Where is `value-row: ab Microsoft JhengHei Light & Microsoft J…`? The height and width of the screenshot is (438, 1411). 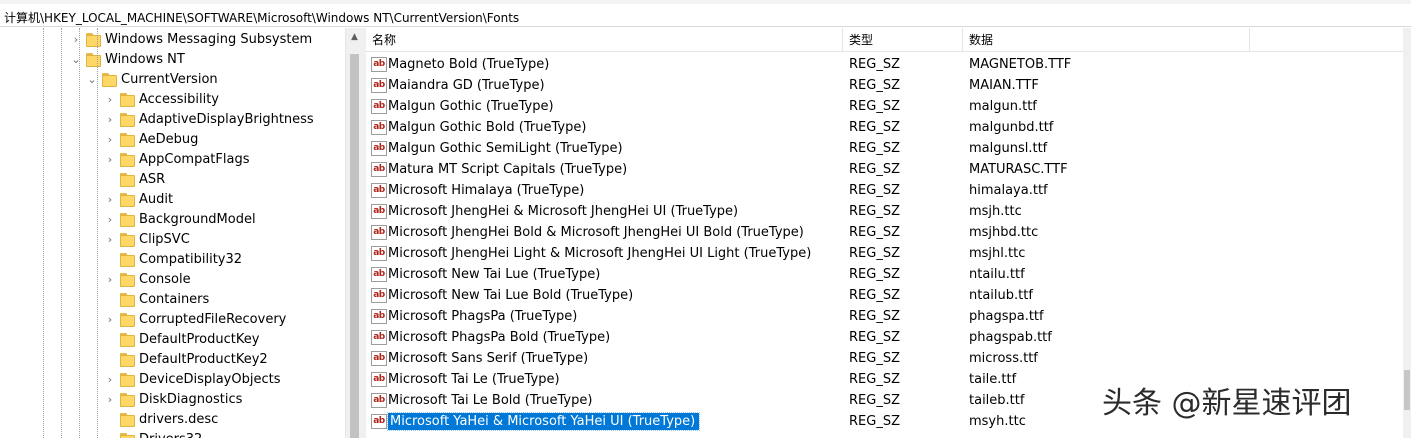 value-row: ab Microsoft JhengHei Light & Microsoft J… is located at coordinates (884, 253).